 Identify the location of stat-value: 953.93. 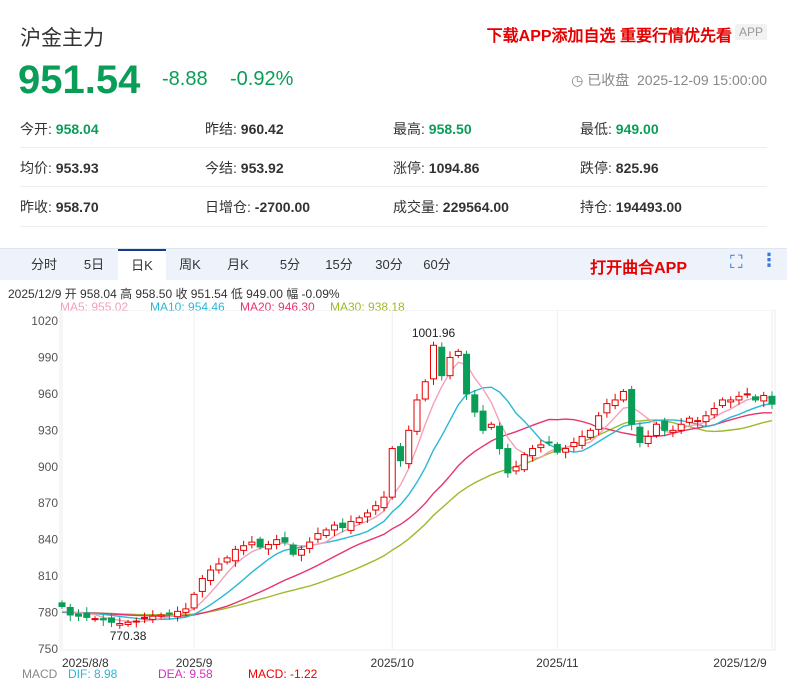
(77, 168).